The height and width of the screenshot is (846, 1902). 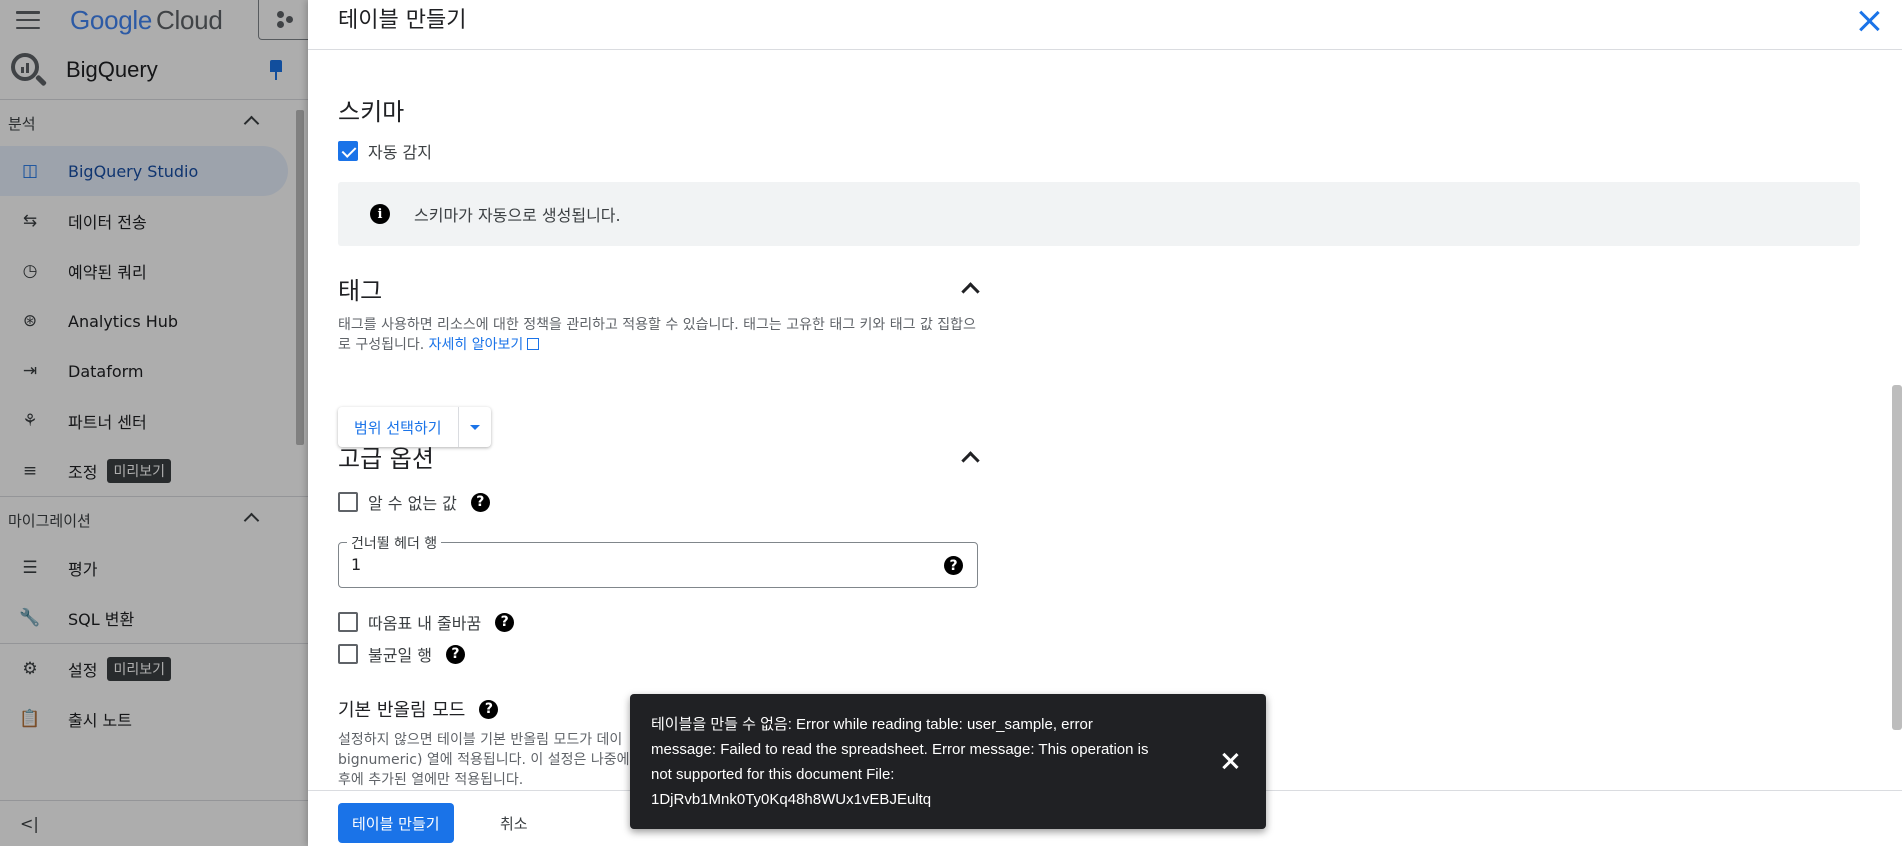 I want to click on caret-down-icon, so click(x=474, y=427).